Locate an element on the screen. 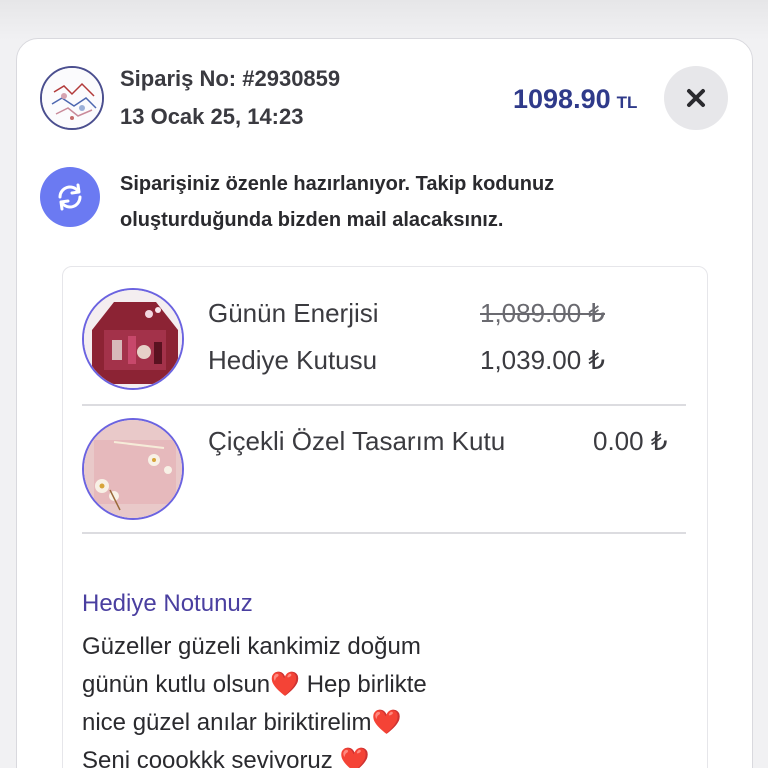  status-icon-wrap is located at coordinates (70, 197).